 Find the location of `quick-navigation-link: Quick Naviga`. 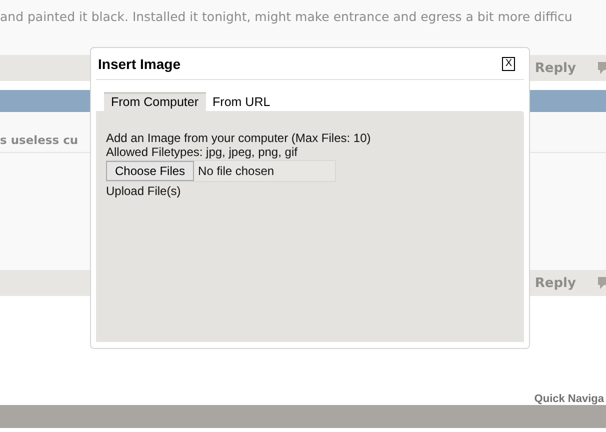

quick-navigation-link: Quick Naviga is located at coordinates (569, 399).